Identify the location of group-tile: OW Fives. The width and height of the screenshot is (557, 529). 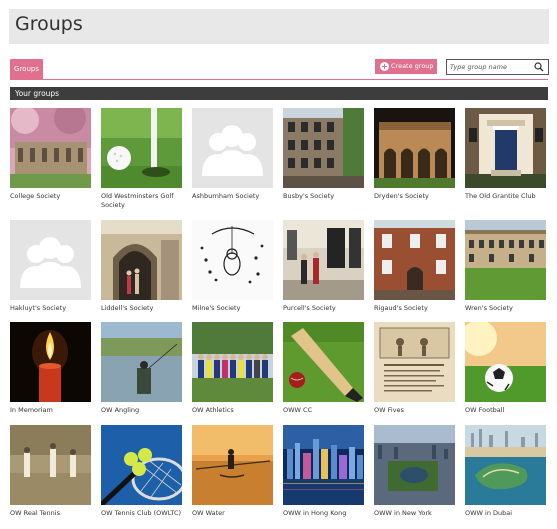
(414, 368).